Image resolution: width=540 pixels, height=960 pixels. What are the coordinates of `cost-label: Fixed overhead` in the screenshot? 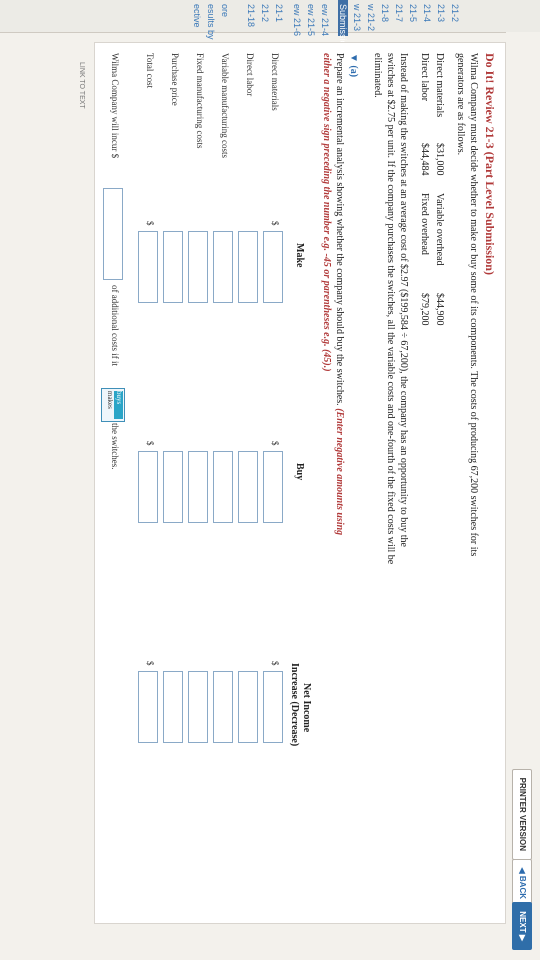 It's located at (424, 224).